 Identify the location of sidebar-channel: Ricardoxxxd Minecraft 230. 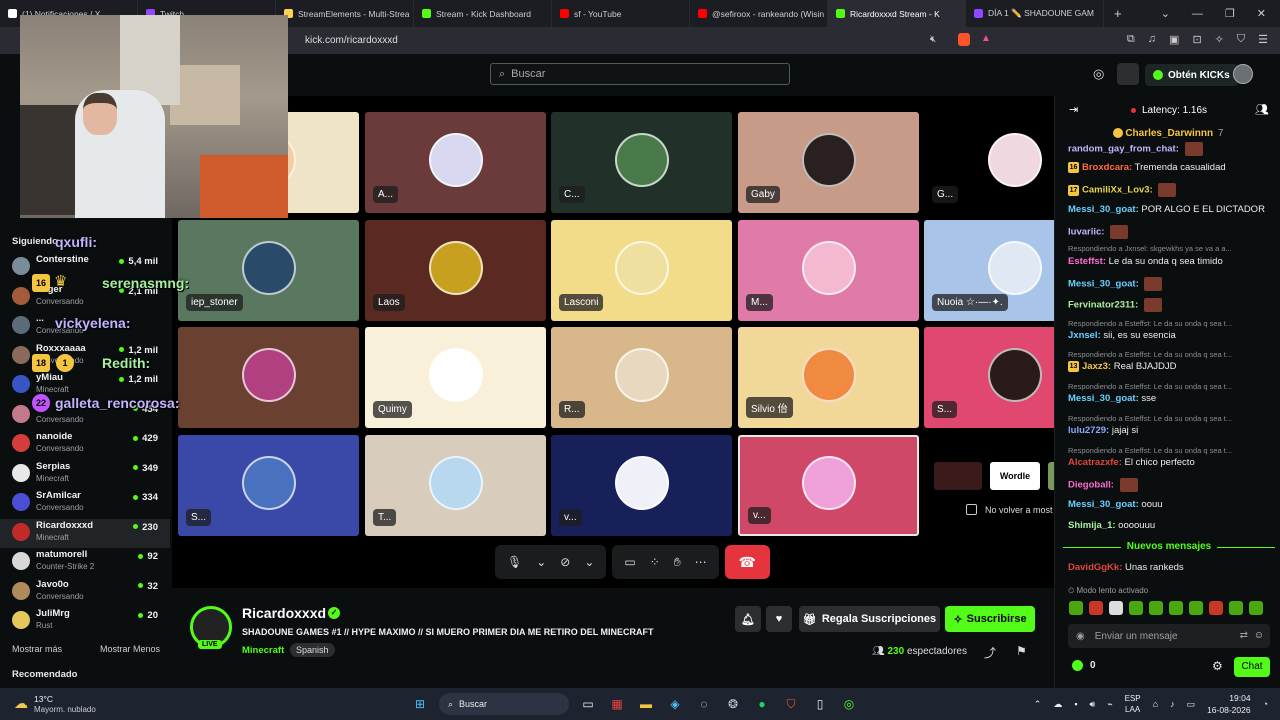
(85, 533).